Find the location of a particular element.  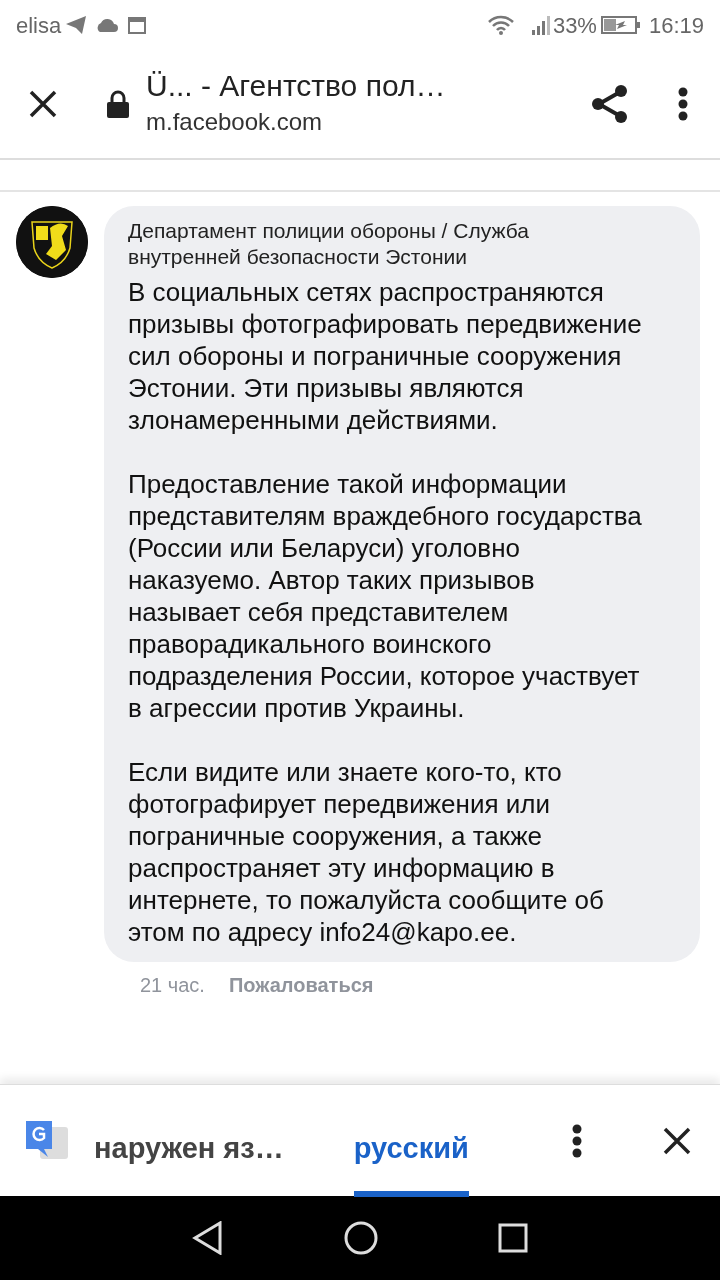

avatar-icon is located at coordinates (52, 242).